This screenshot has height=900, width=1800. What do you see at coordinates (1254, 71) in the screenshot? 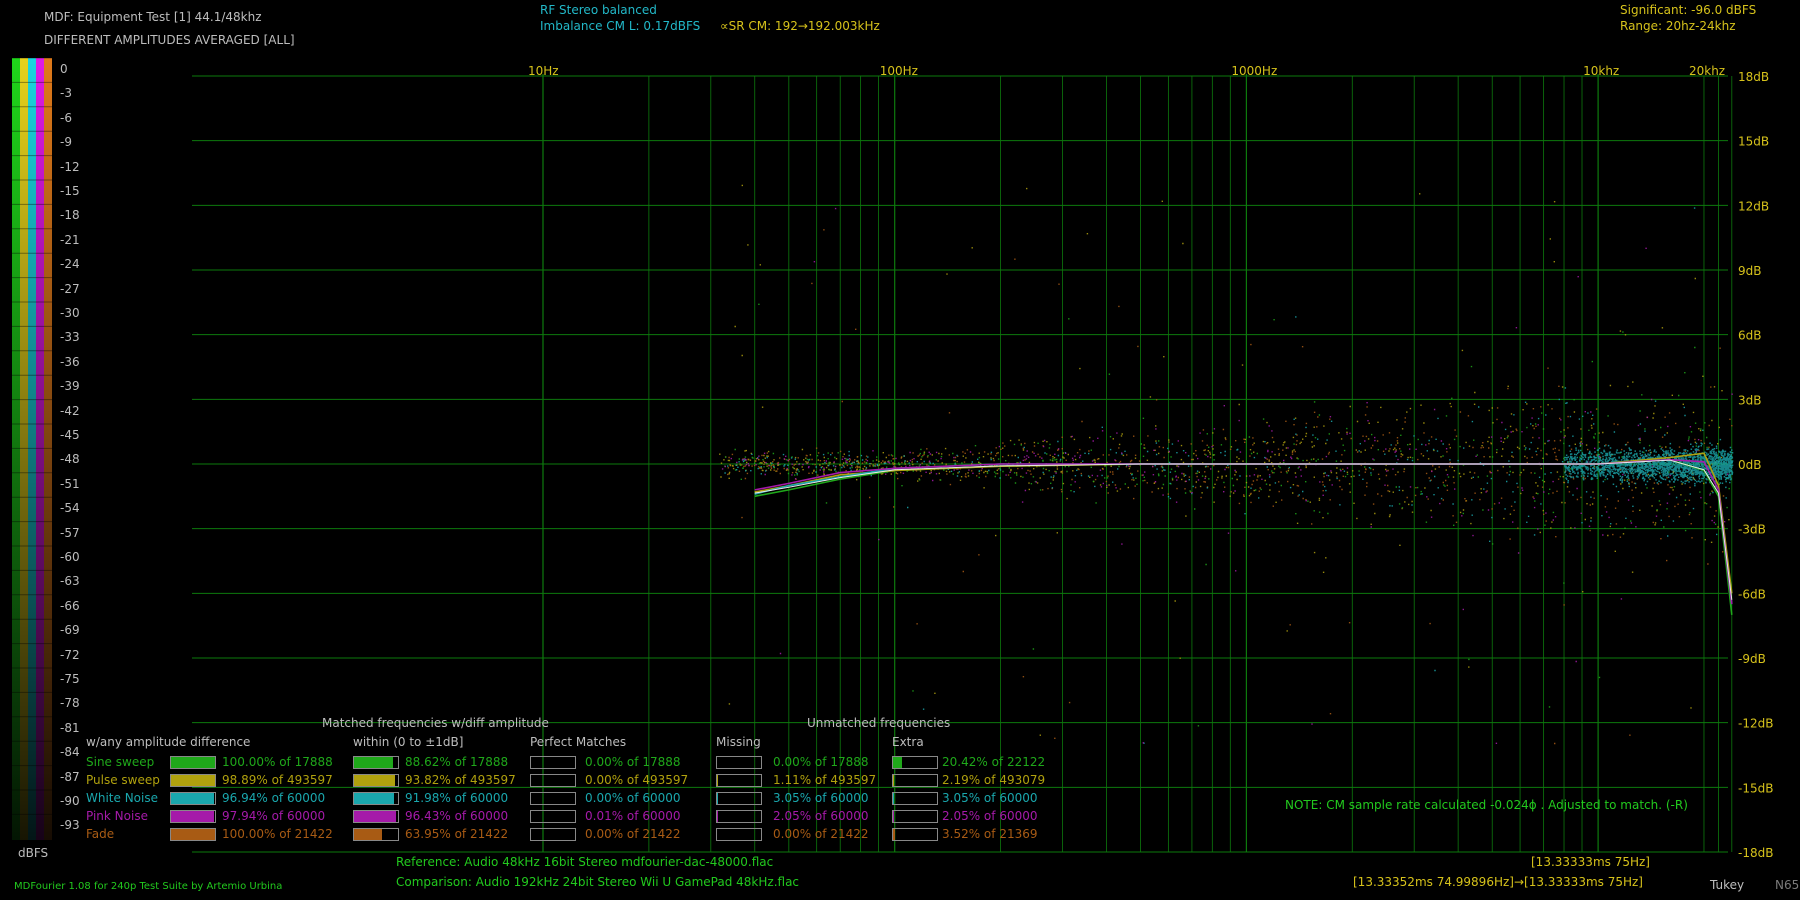
I see `x-tick-label: 1000Hz` at bounding box center [1254, 71].